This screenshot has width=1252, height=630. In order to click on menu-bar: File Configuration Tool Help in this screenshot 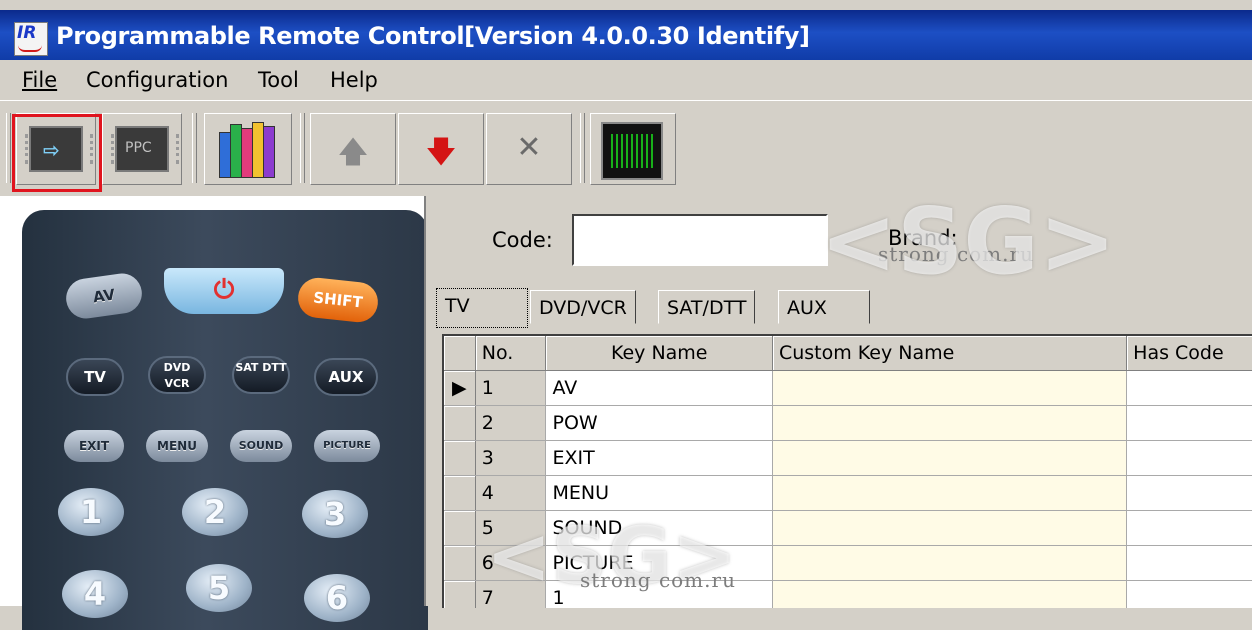, I will do `click(626, 80)`.